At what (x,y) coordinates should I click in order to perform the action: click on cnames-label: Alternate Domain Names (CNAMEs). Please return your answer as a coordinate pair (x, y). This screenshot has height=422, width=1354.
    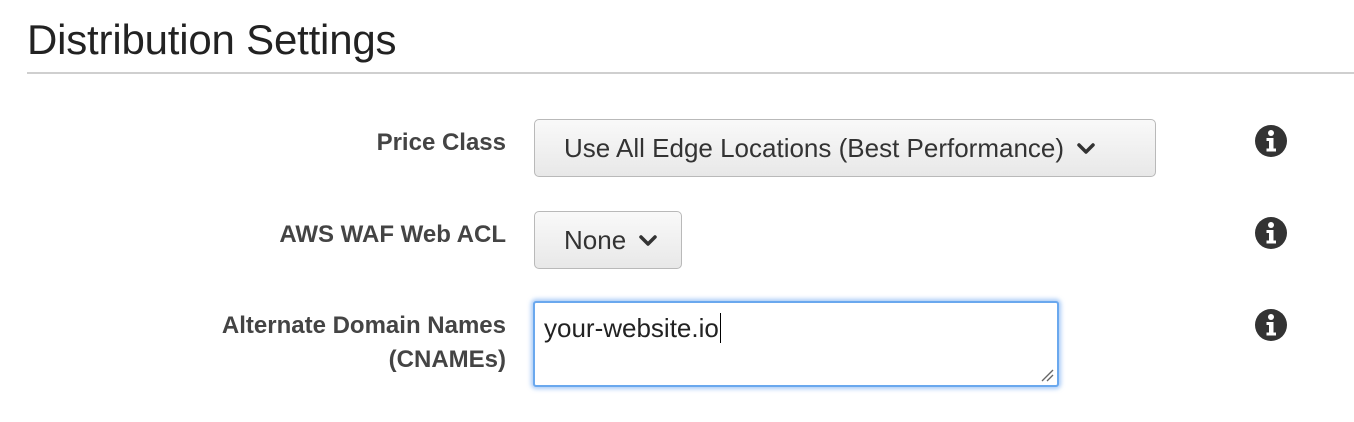
    Looking at the image, I should click on (364, 343).